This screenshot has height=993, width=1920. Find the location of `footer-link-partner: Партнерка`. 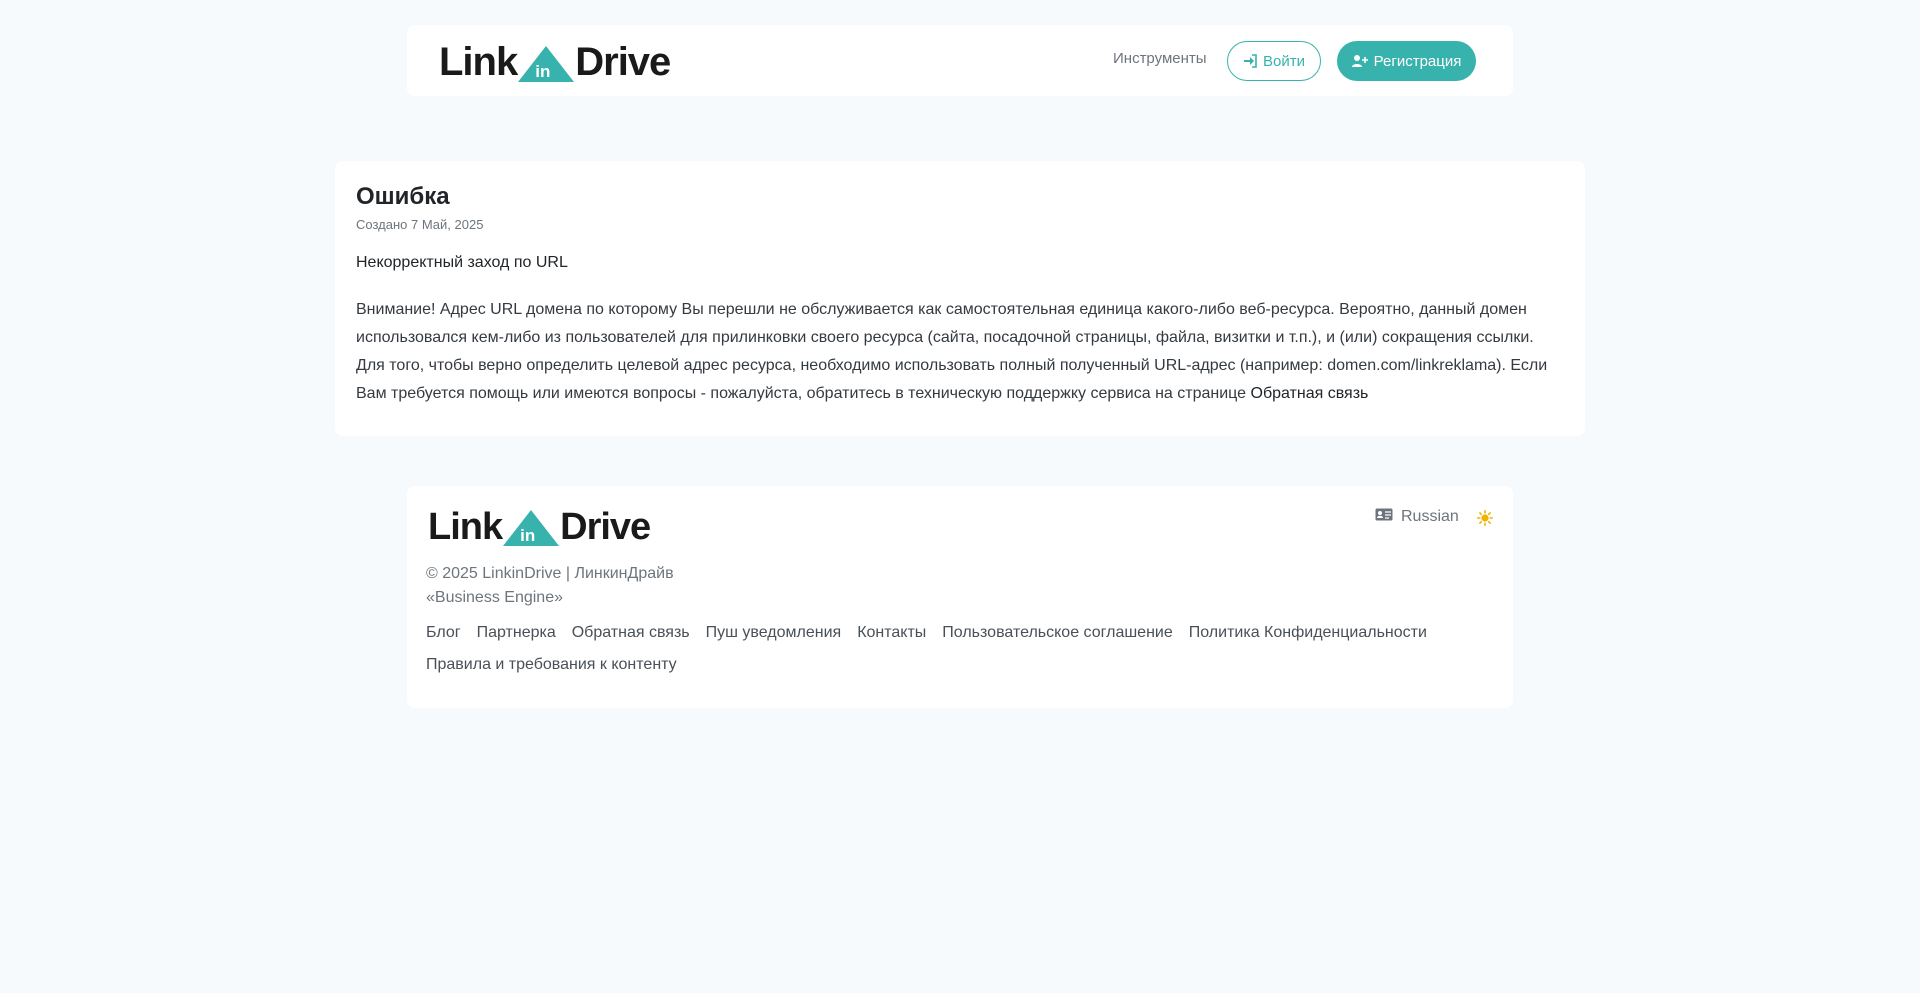

footer-link-partner: Партнерка is located at coordinates (516, 633).